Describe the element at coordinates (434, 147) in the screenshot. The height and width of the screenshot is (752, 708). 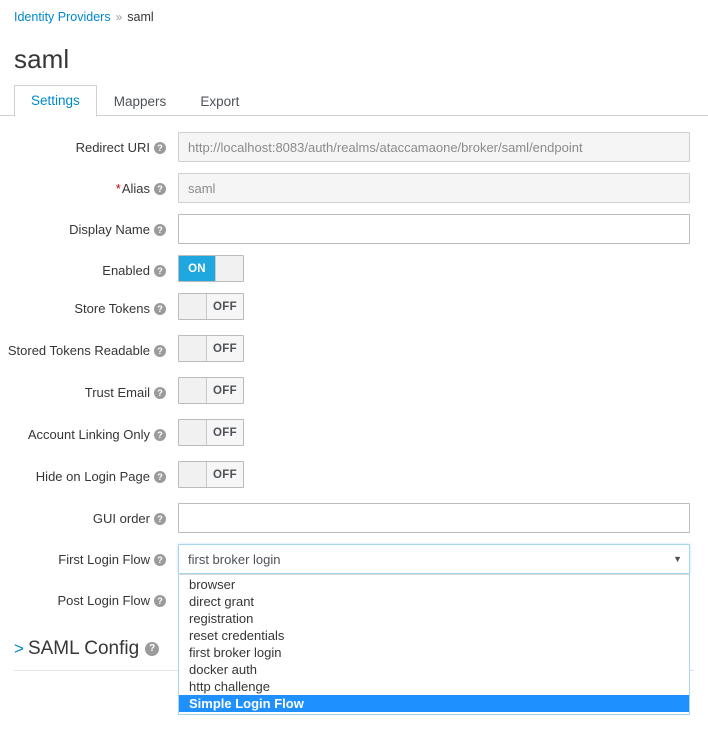
I see `redirect-uri-input` at that location.